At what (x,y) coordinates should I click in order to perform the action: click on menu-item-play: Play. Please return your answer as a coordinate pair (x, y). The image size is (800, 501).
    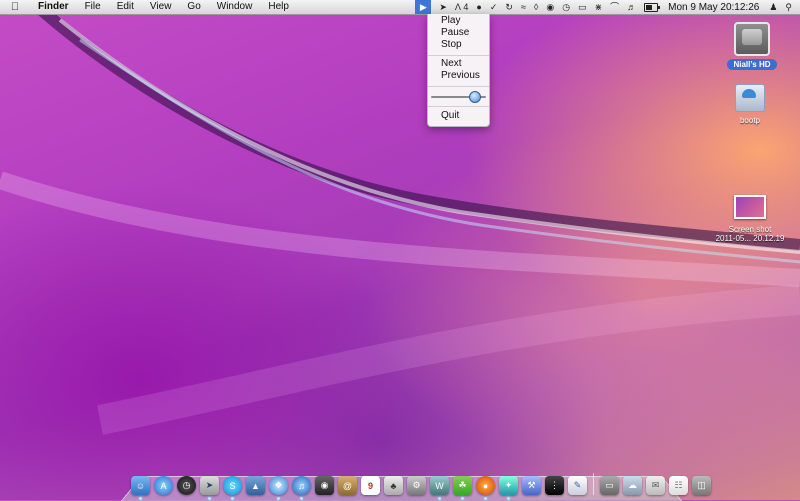
    Looking at the image, I should click on (450, 21).